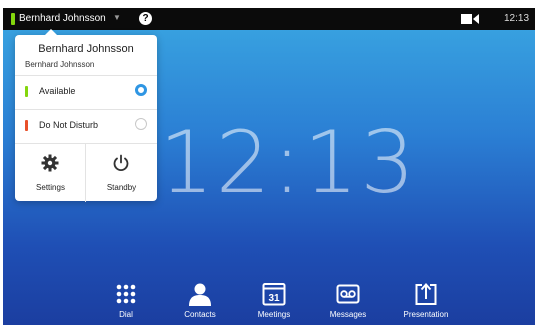 The image size is (538, 329). I want to click on status-time: 12:13, so click(517, 18).